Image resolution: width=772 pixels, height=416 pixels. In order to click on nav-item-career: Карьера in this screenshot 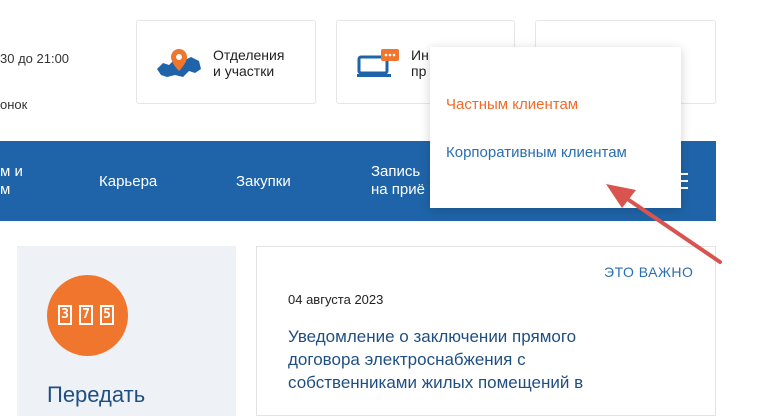, I will do `click(128, 182)`.